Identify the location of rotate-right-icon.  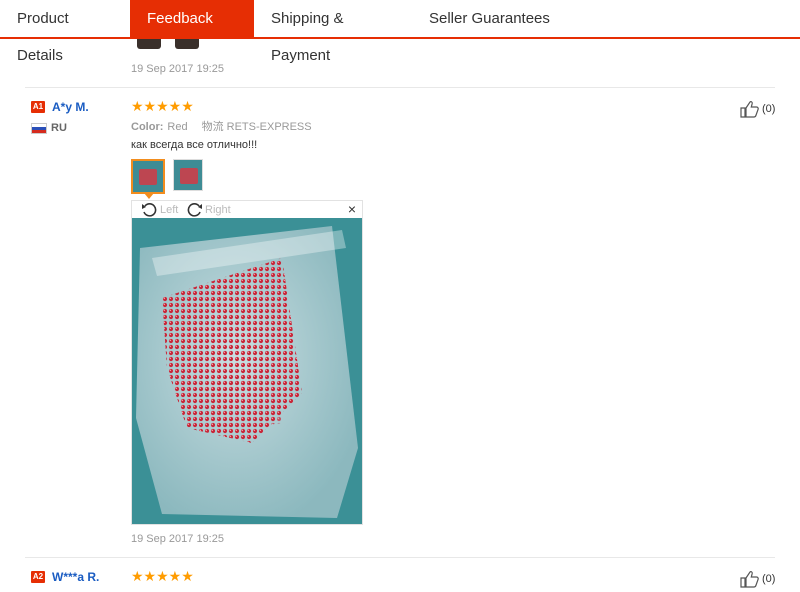
(194, 210).